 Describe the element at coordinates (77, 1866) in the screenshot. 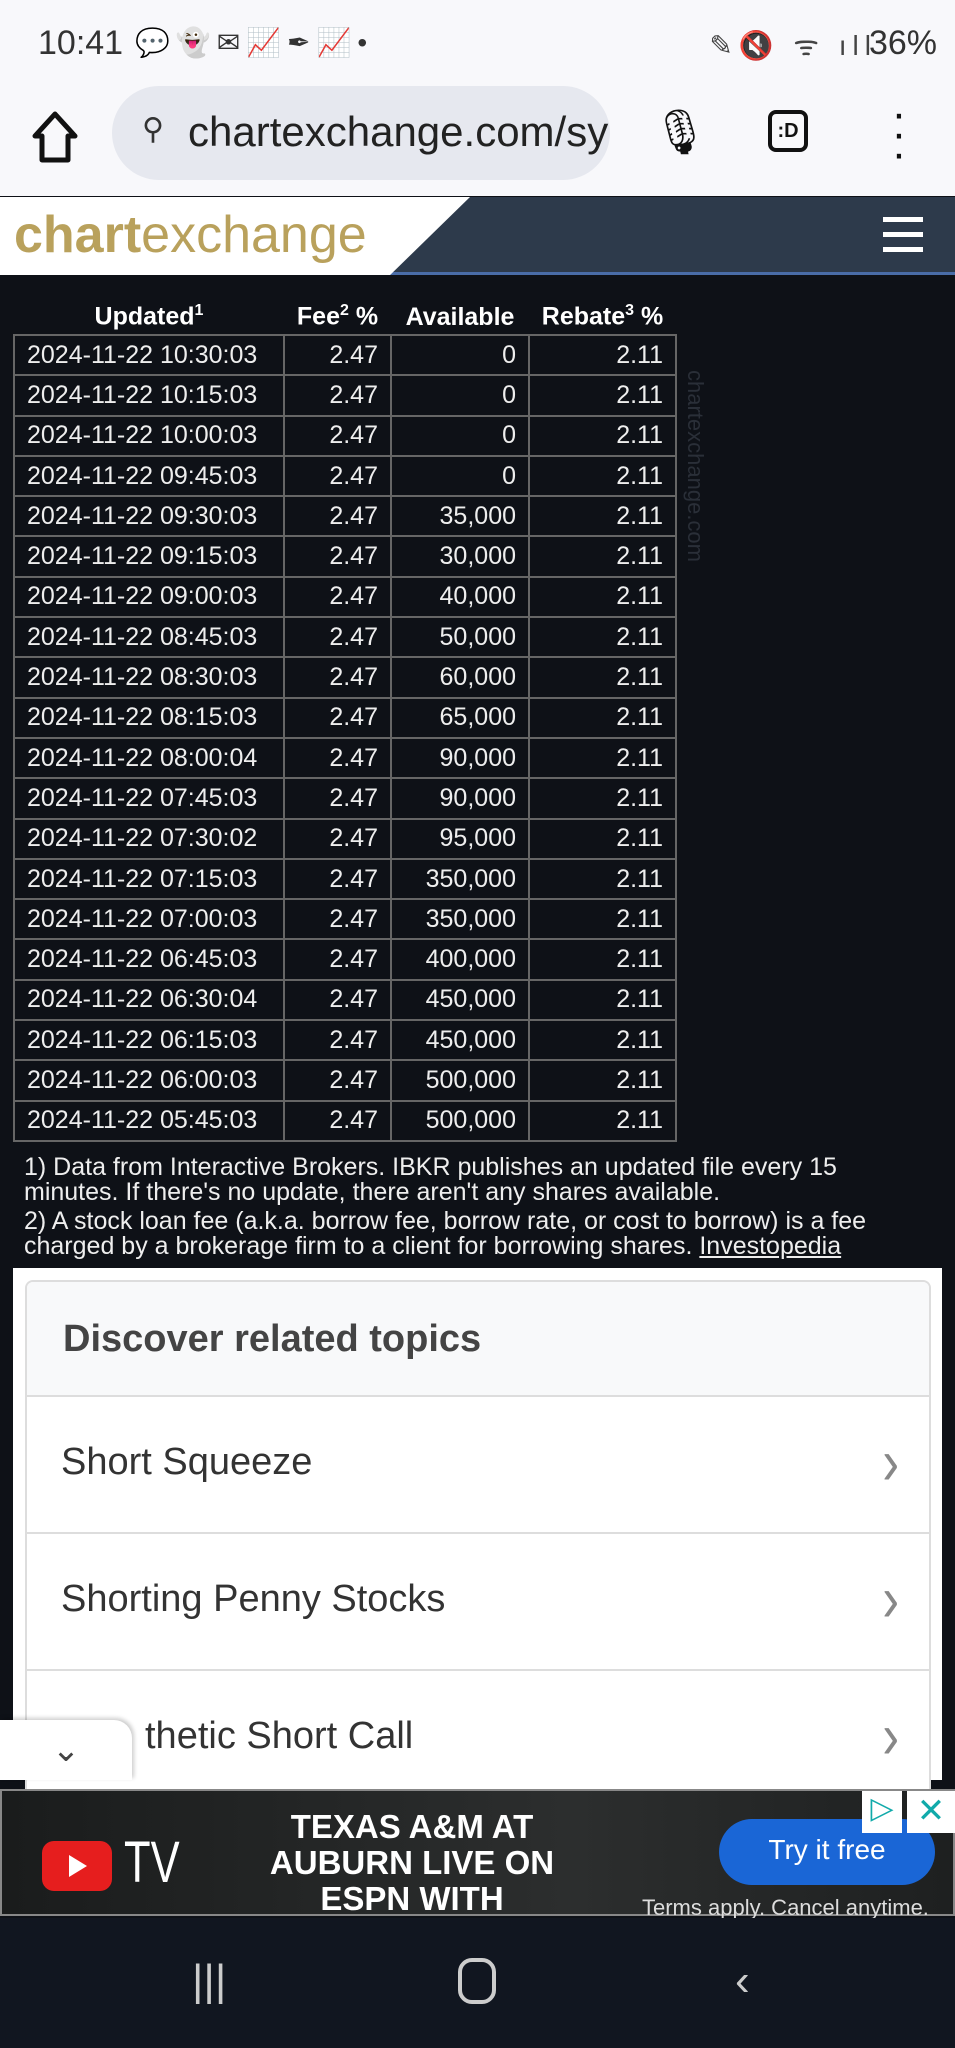

I see `youtube-logo-icon` at that location.